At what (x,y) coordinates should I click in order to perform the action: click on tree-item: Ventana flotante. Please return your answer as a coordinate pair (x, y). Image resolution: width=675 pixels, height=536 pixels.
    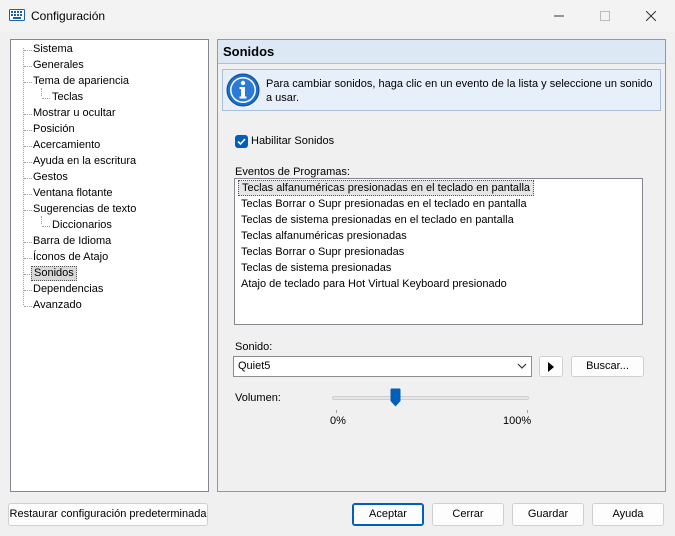
    Looking at the image, I should click on (73, 193).